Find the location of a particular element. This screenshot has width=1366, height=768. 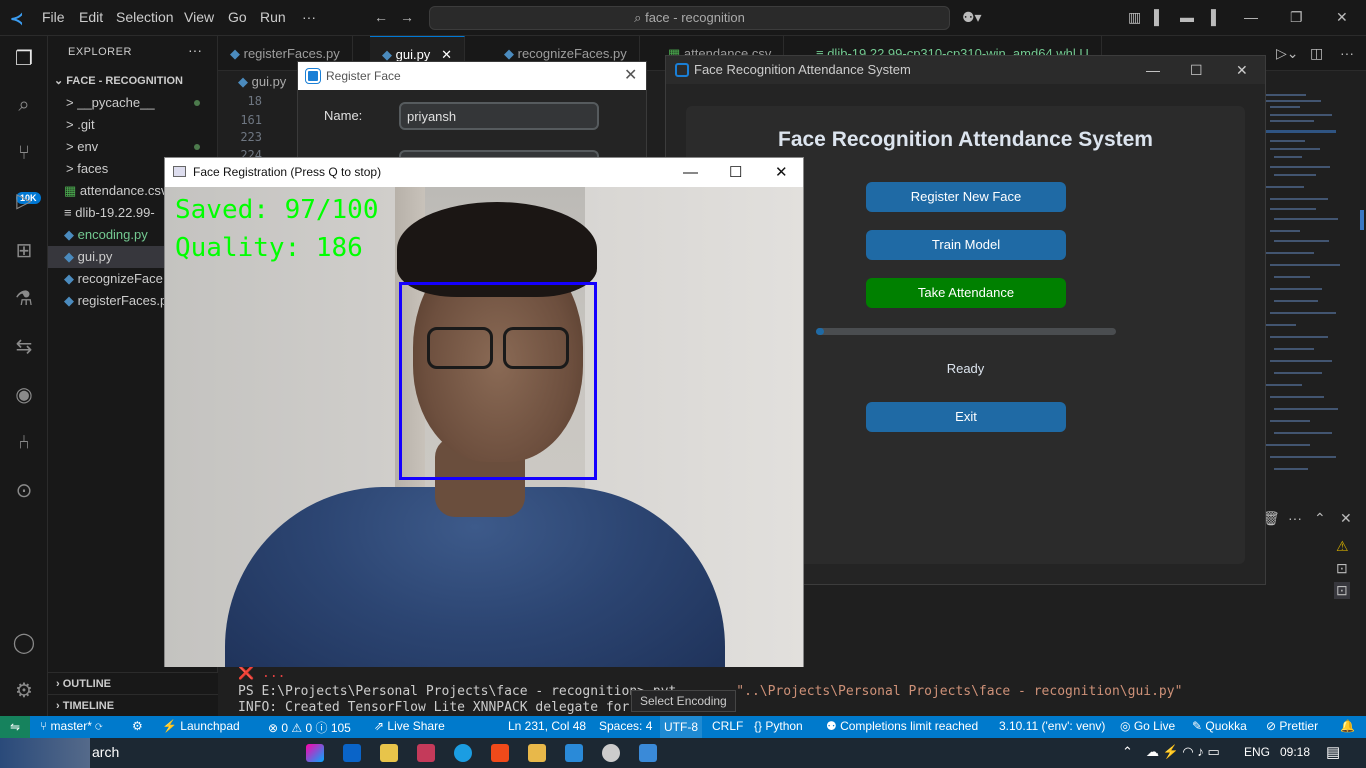

command-center-search: ⌕ face - recognition is located at coordinates (689, 18).